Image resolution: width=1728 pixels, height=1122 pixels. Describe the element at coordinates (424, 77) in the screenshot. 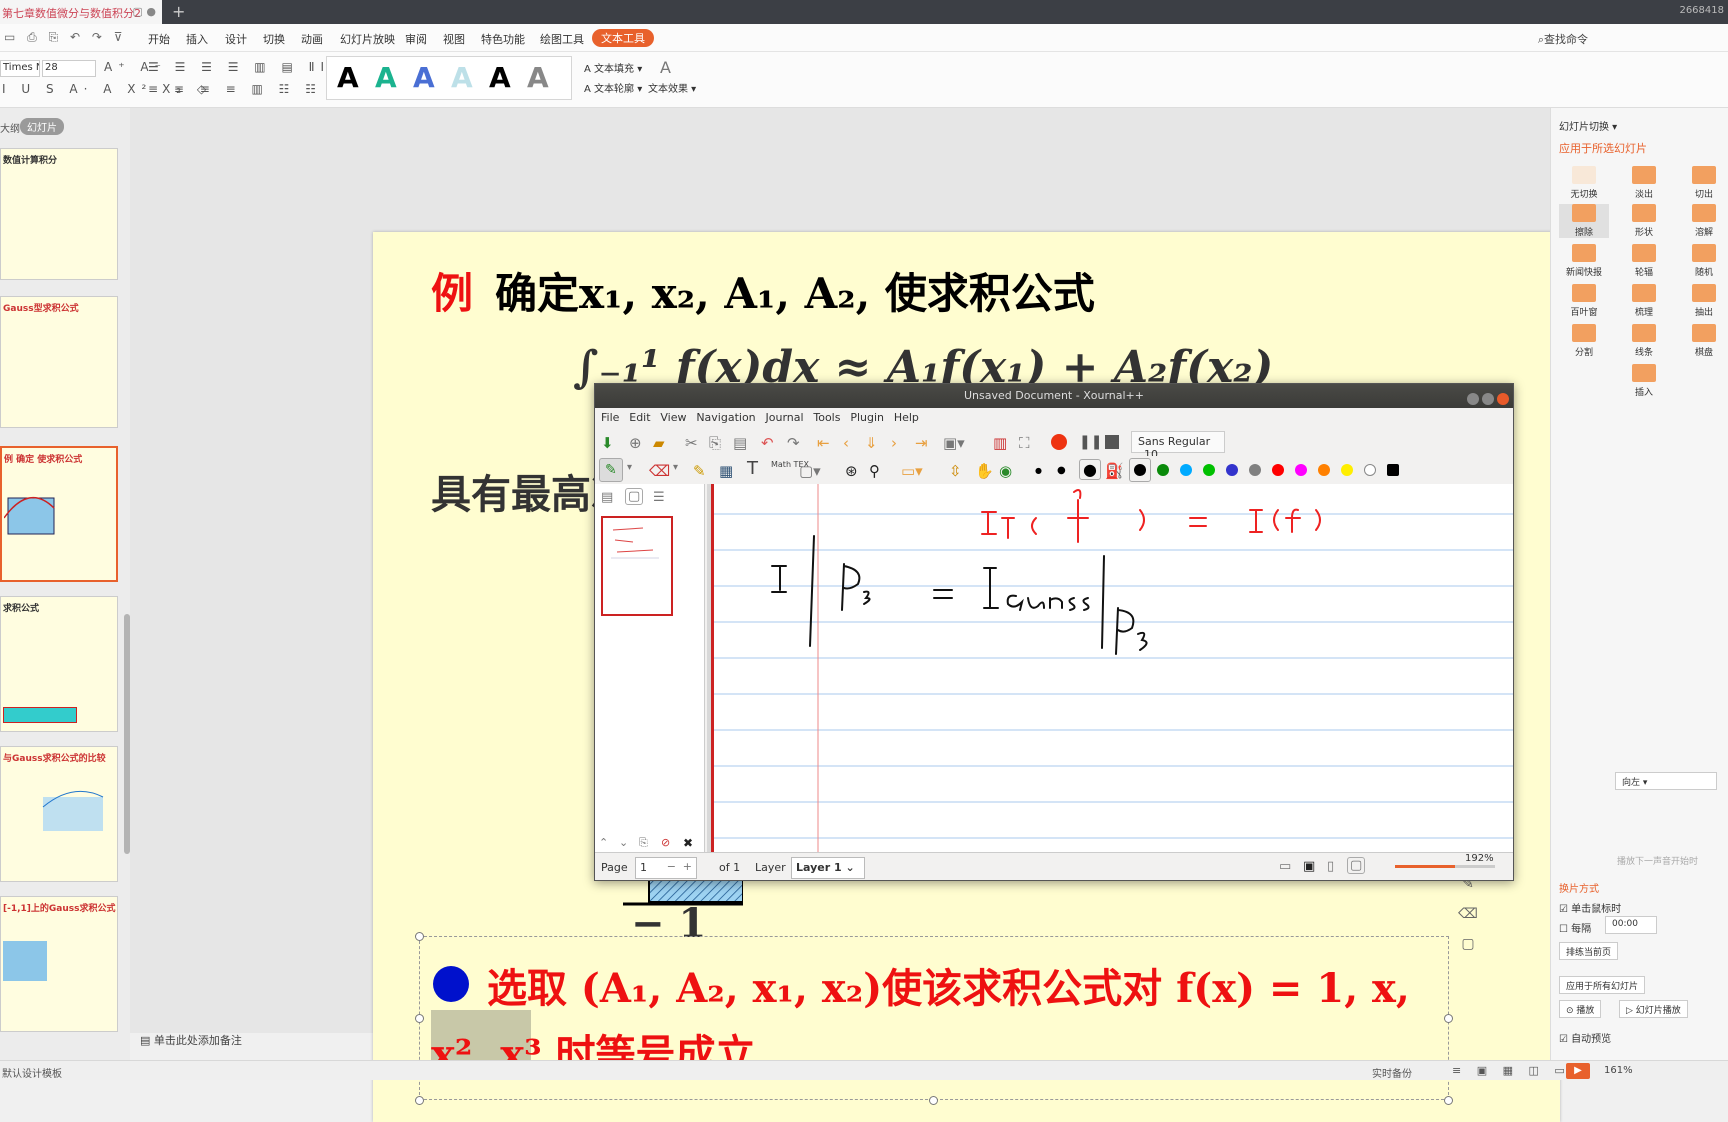

I see `text-style-3: A` at that location.